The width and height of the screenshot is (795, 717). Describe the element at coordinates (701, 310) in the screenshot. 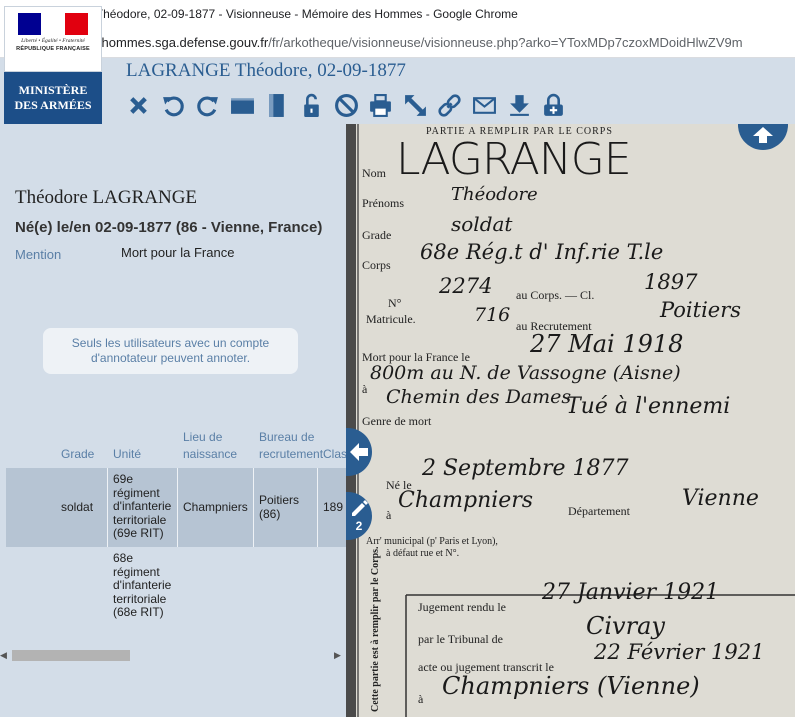

I see `hand-recrutement: Poitiers` at that location.